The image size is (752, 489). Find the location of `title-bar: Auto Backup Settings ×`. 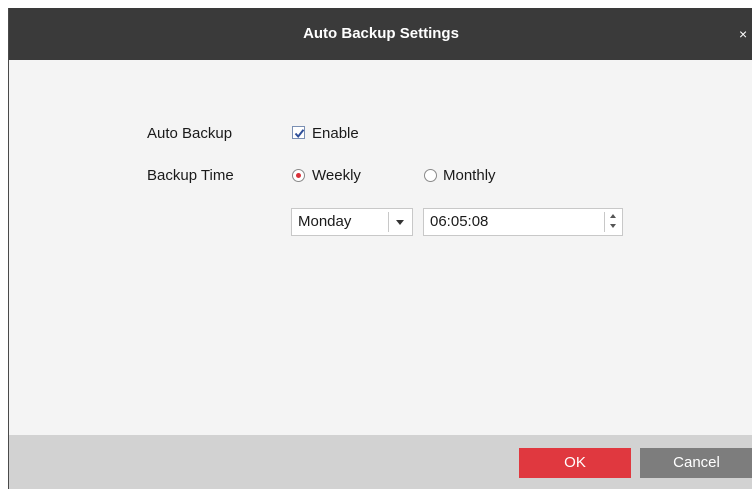

title-bar: Auto Backup Settings × is located at coordinates (380, 34).